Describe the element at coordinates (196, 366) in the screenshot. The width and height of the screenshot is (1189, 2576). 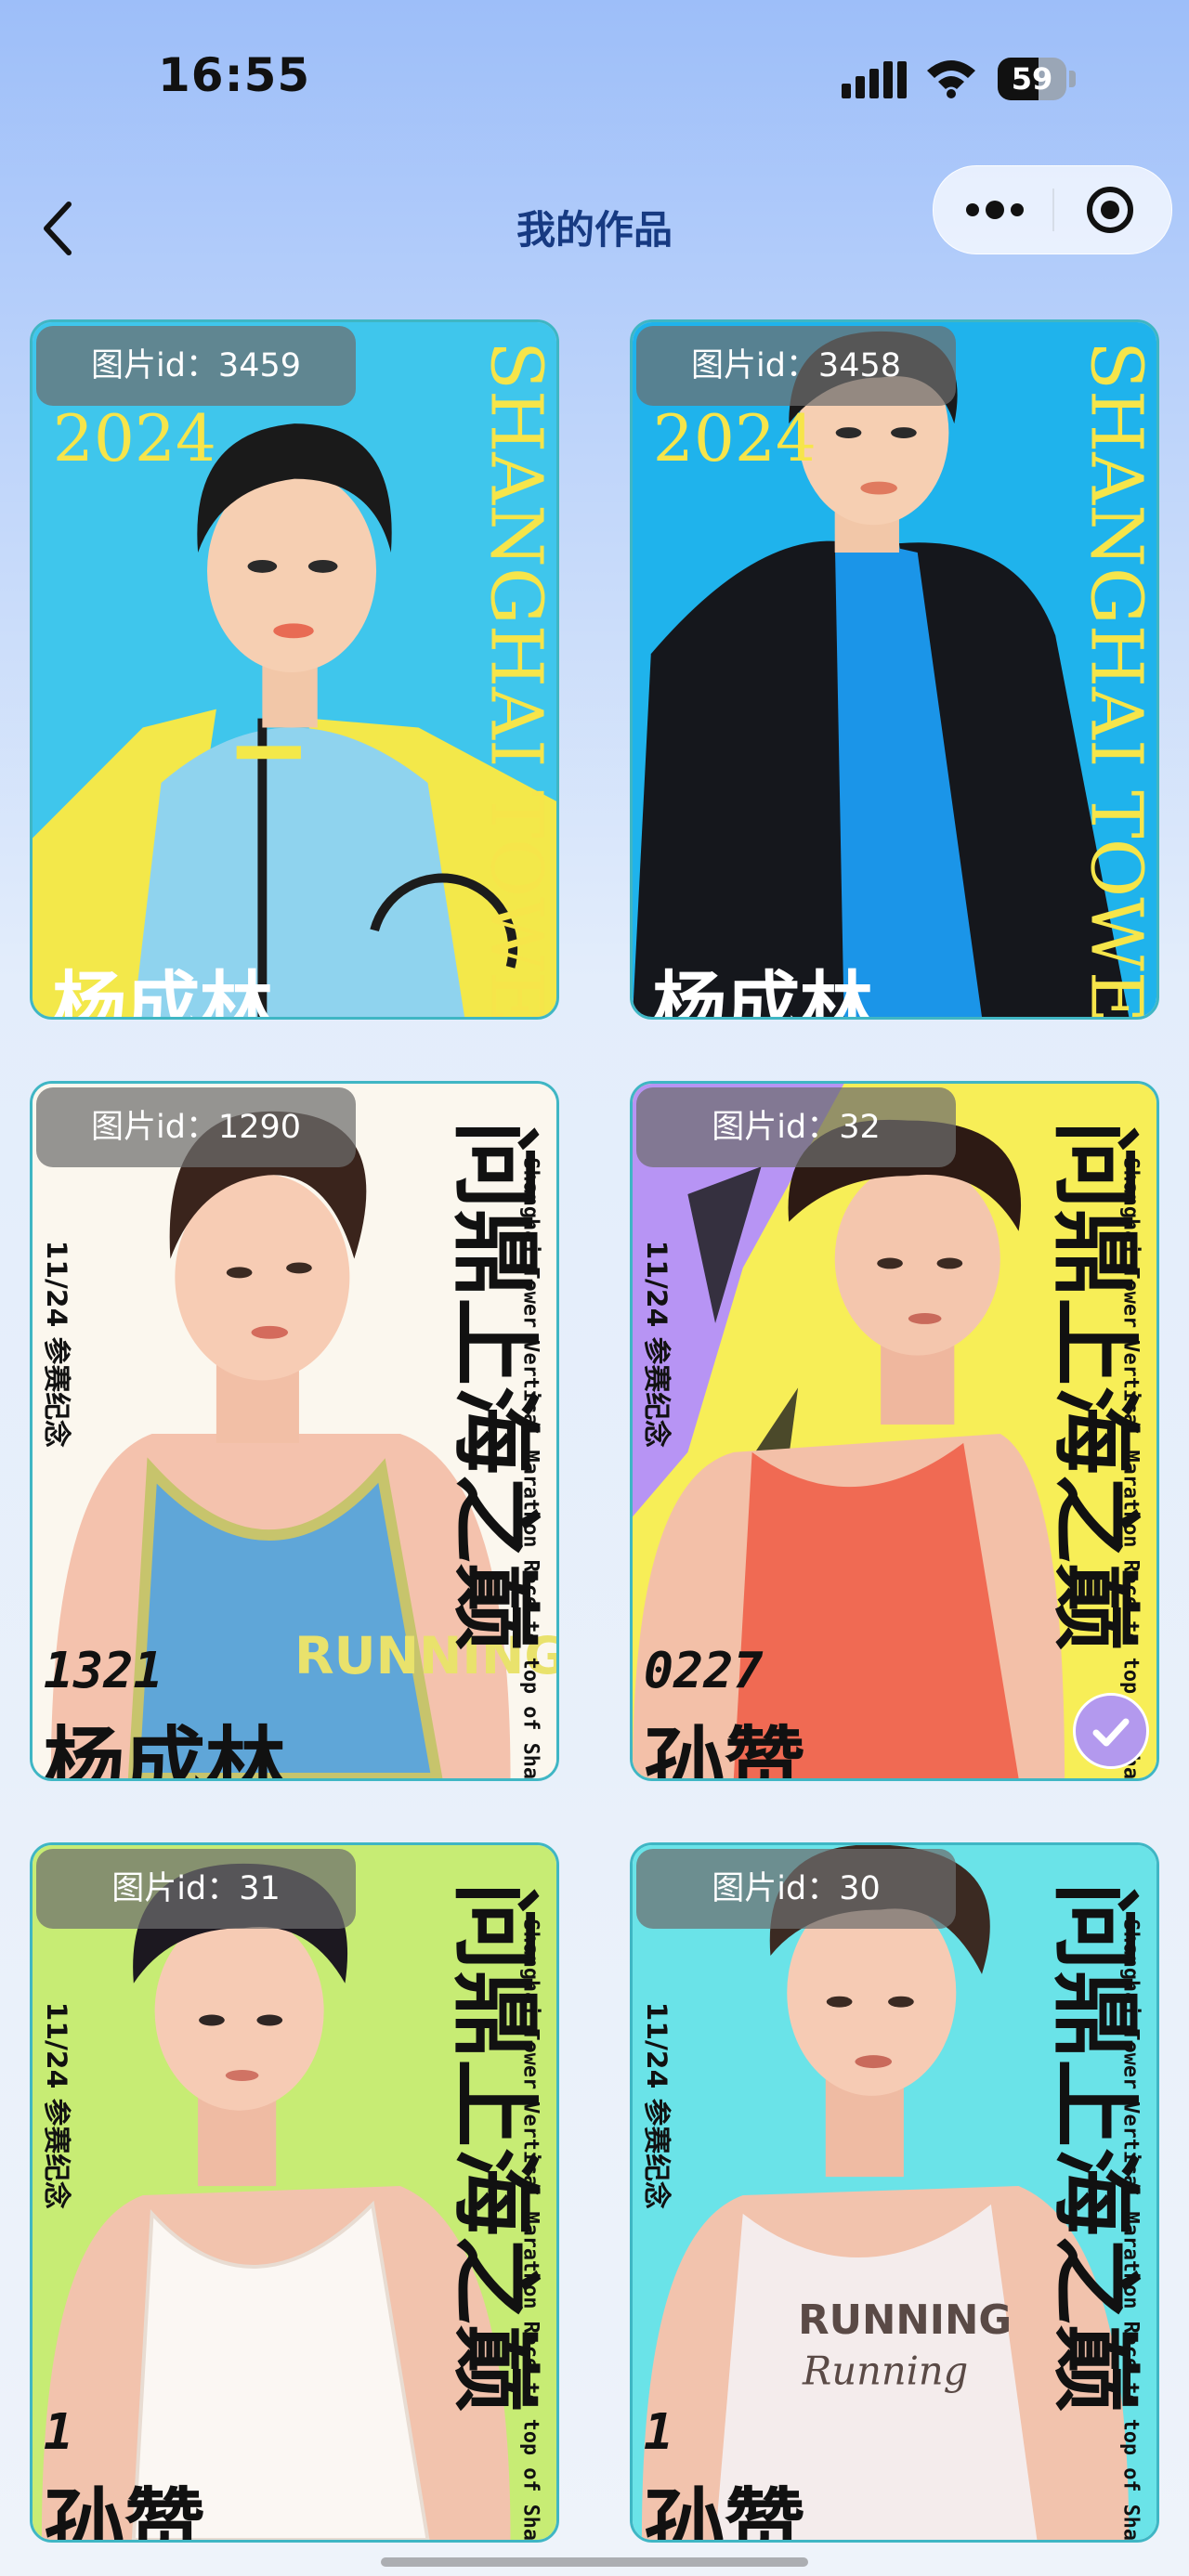
I see `image-id-badge: 图片id：3459` at that location.